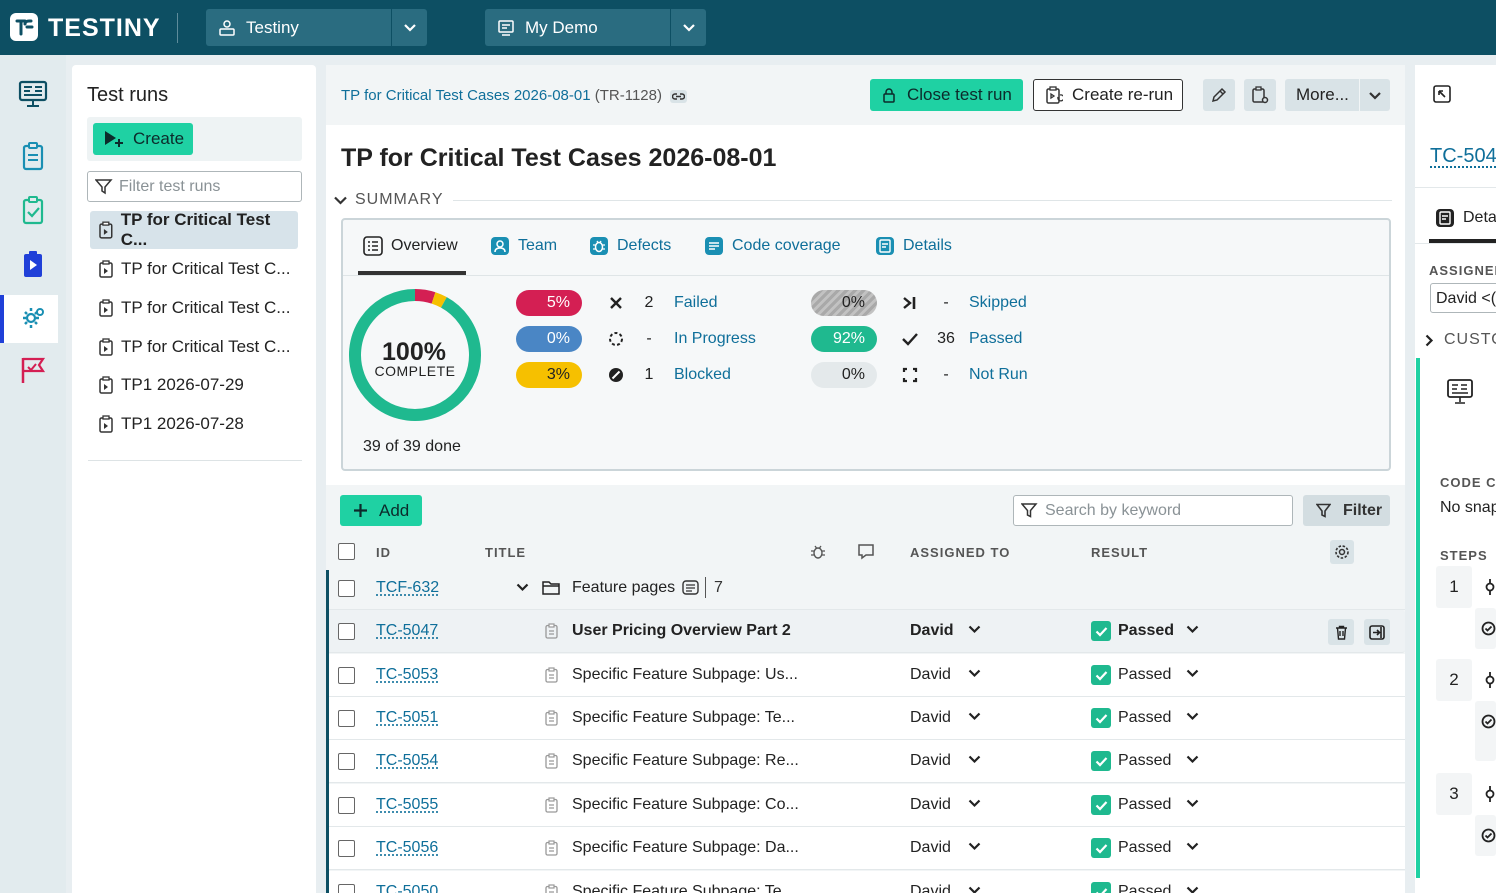 This screenshot has height=893, width=1496. I want to click on test-cases-icon, so click(33, 156).